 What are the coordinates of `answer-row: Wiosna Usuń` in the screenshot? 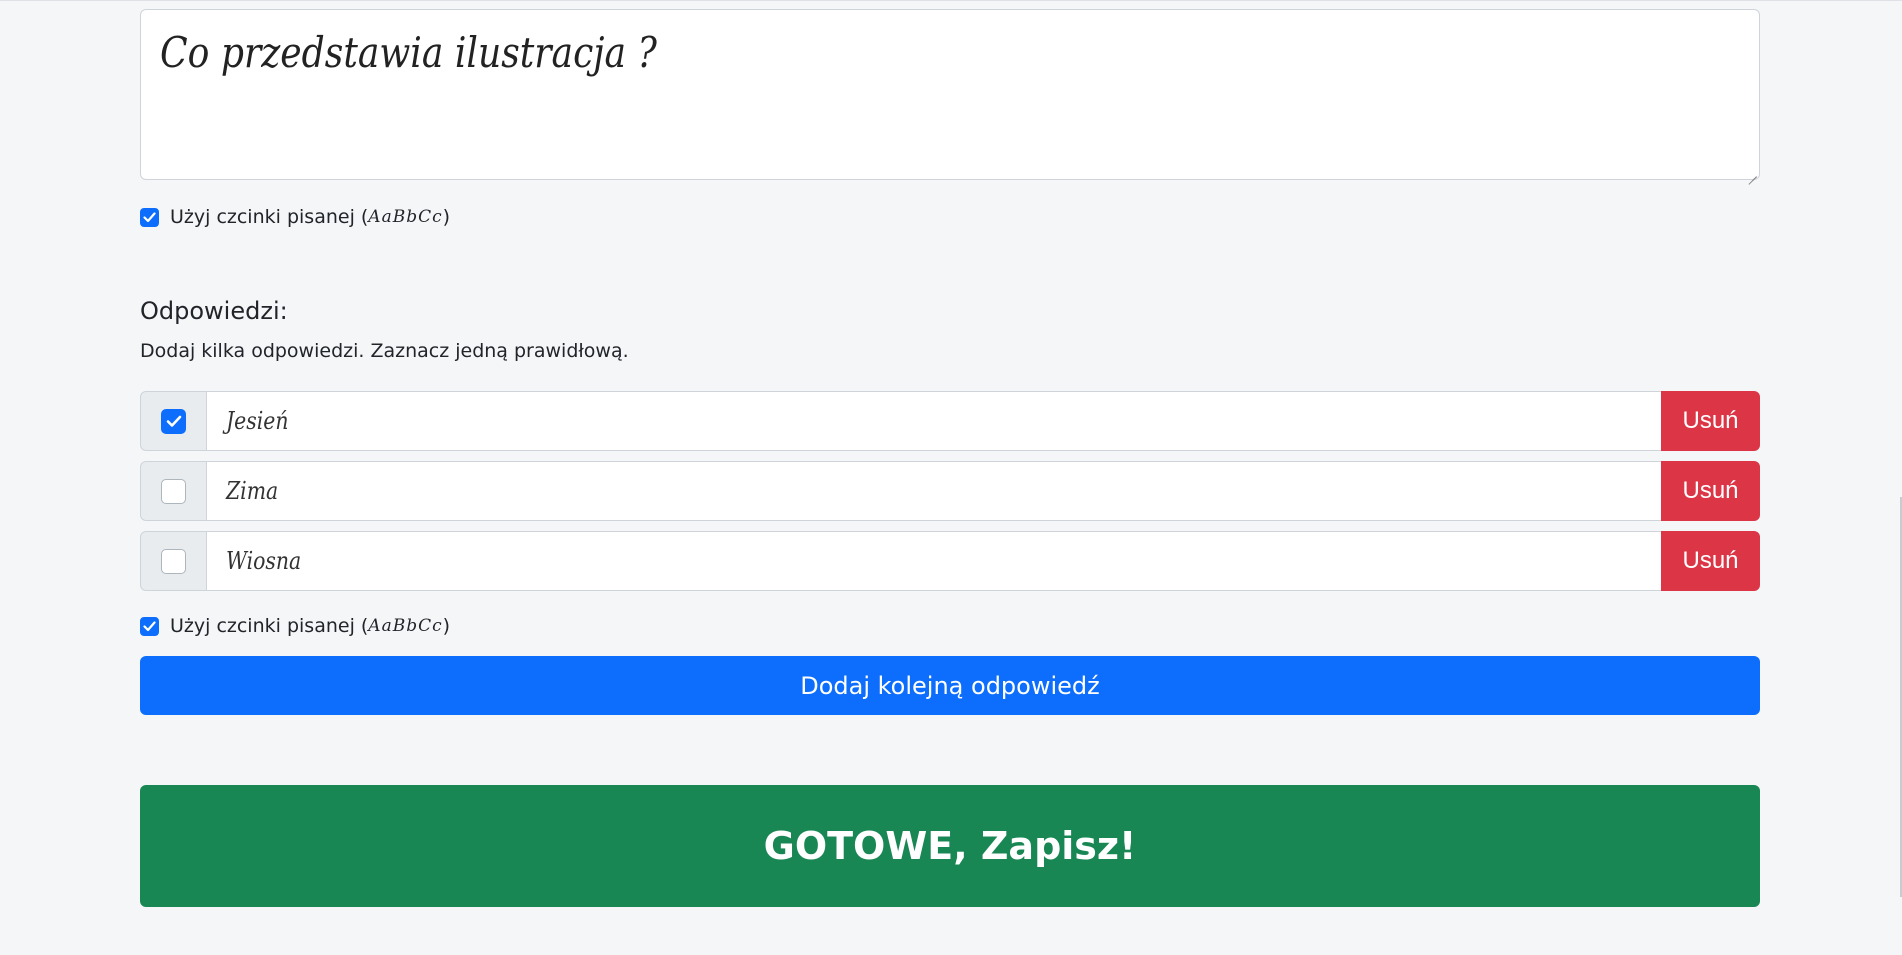 It's located at (950, 561).